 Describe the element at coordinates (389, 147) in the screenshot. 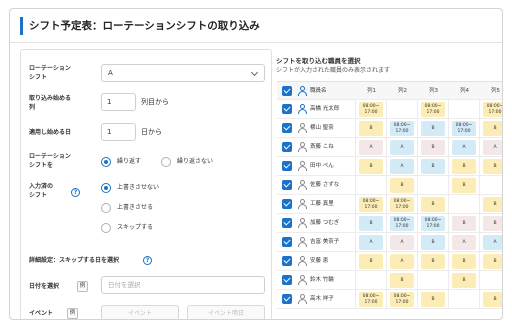

I see `table-row: 斎藤 こね A A B A A` at that location.